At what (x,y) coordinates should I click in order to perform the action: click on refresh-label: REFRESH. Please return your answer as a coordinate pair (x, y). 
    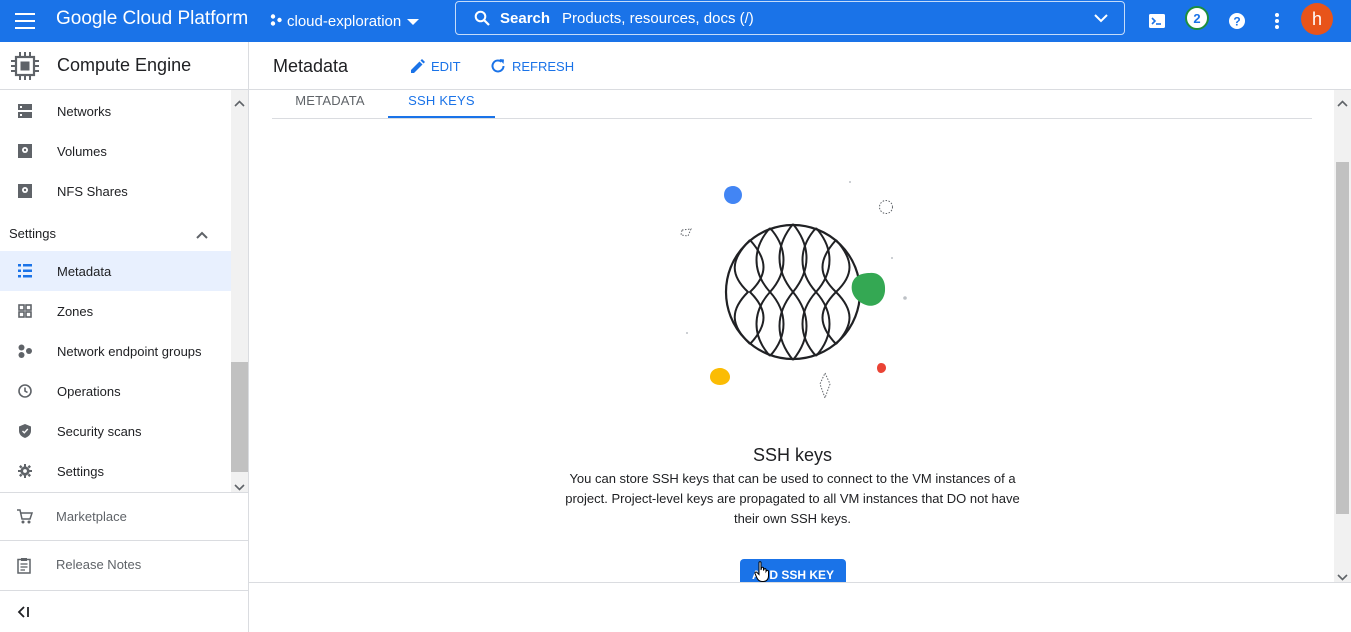
    Looking at the image, I should click on (543, 66).